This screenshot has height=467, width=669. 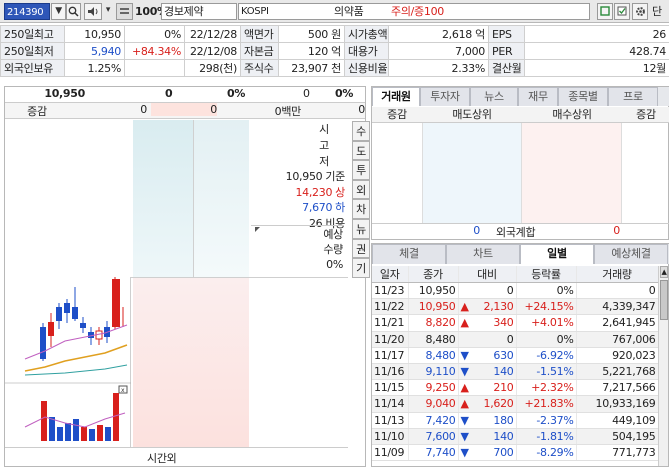 What do you see at coordinates (472, 173) in the screenshot?
I see `sell-top-column` at bounding box center [472, 173].